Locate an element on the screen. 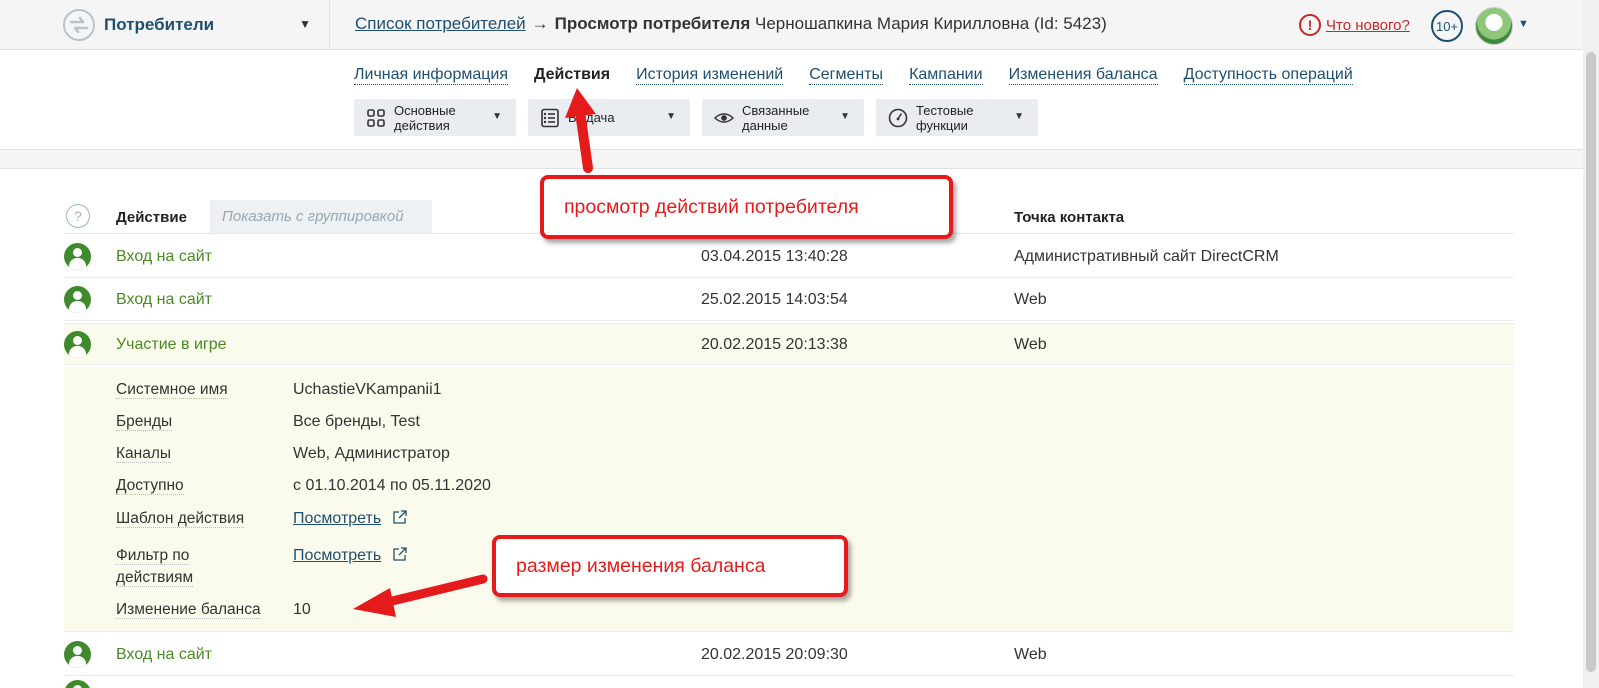 The height and width of the screenshot is (688, 1599). show-grouped-button: Показать с группировкой is located at coordinates (321, 216).